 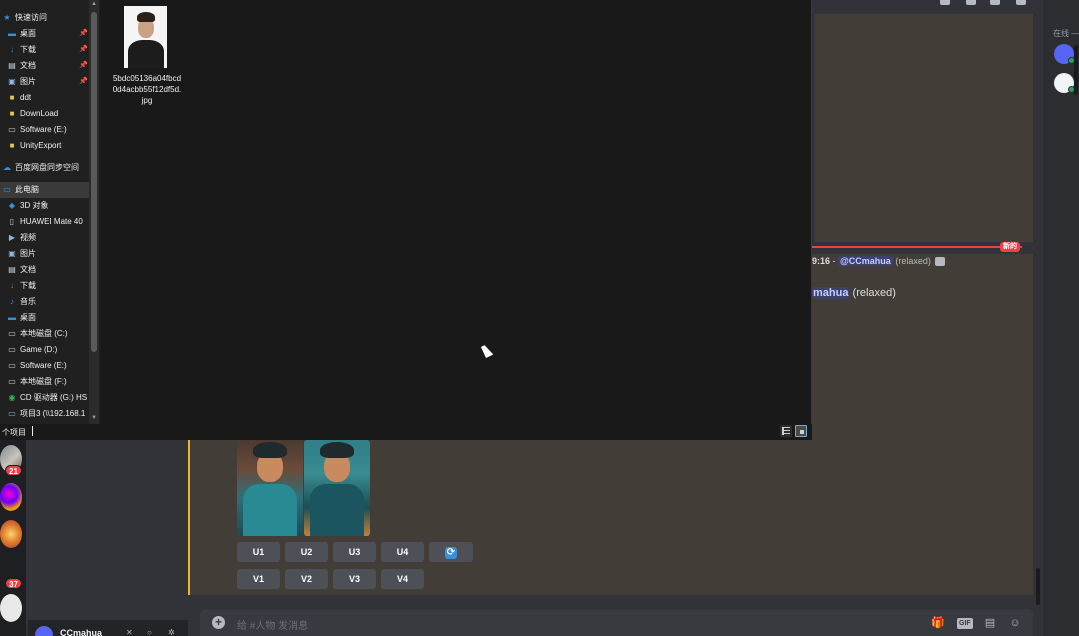 I want to click on document-icon: ▤, so click(x=12, y=65).